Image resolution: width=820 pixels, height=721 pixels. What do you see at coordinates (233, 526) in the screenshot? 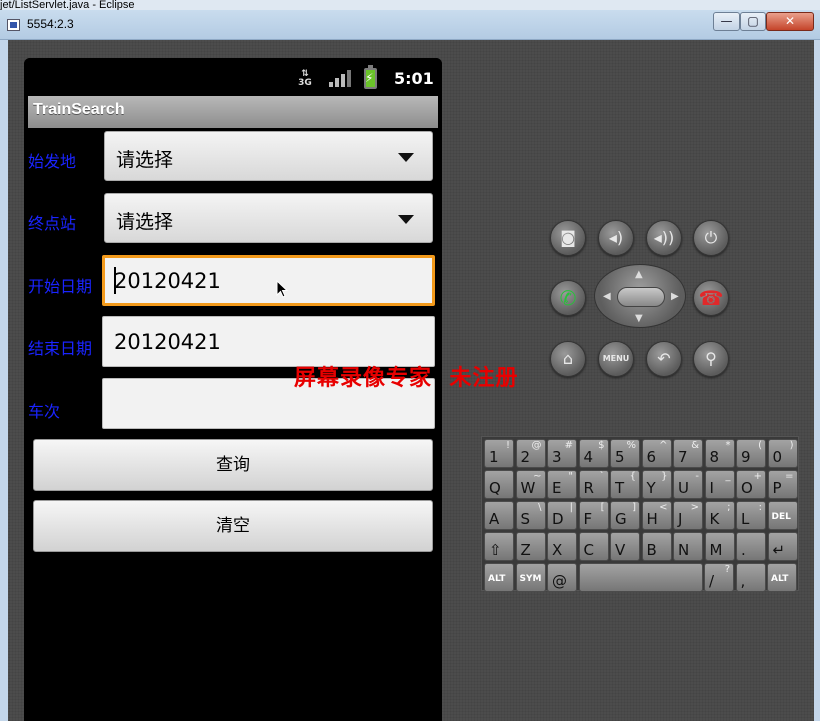
I see `clear-button: 清空` at bounding box center [233, 526].